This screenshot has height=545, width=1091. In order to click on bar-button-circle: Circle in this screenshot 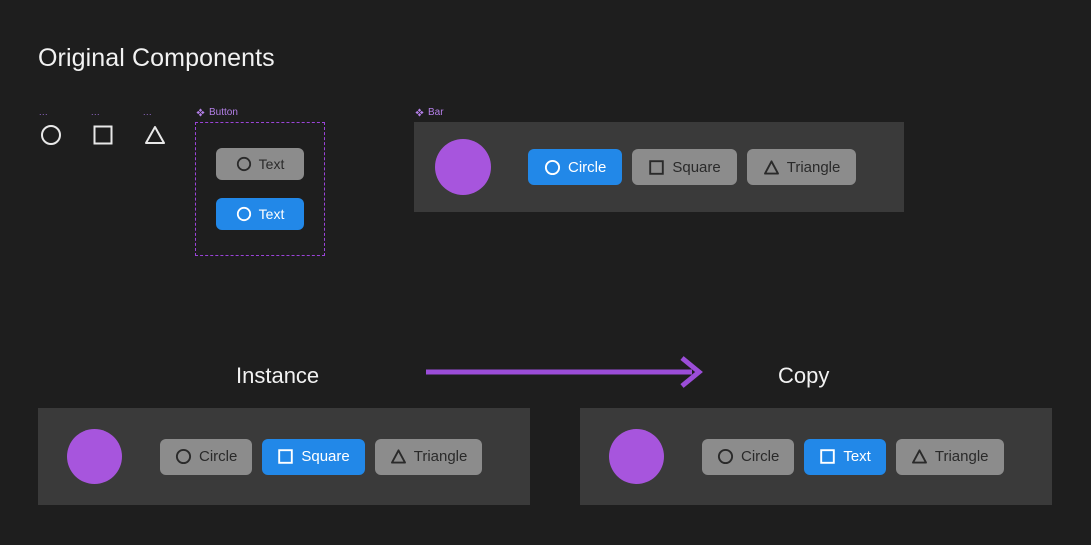, I will do `click(575, 167)`.